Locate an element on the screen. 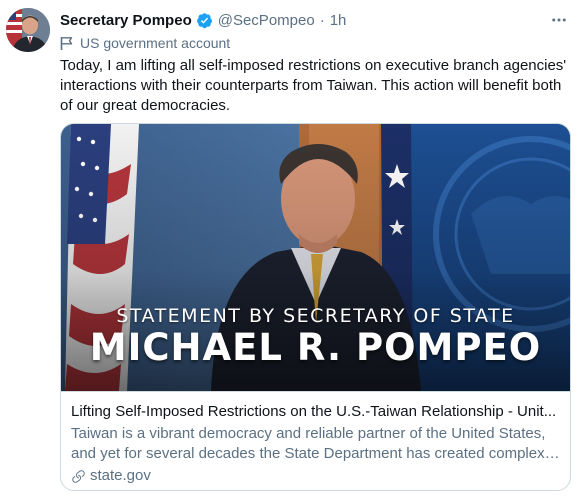 The width and height of the screenshot is (583, 502). card-image-subtitle: STATEMENT BY SECRETARY OF STATE is located at coordinates (315, 316).